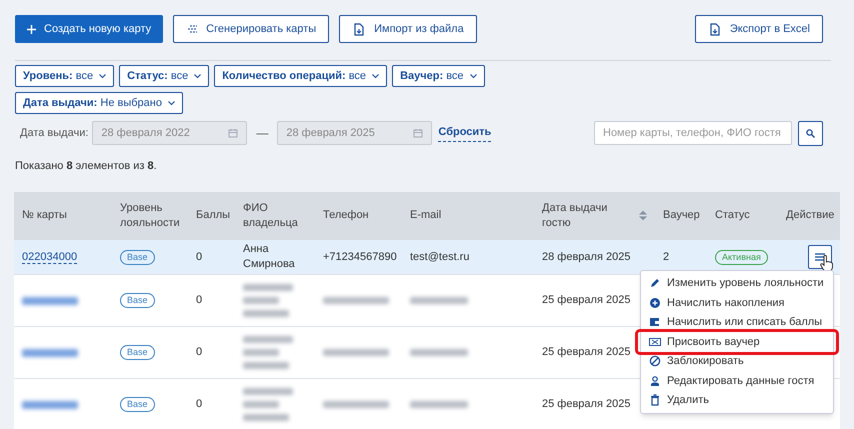  What do you see at coordinates (741, 257) in the screenshot?
I see `status-badge: Активная` at bounding box center [741, 257].